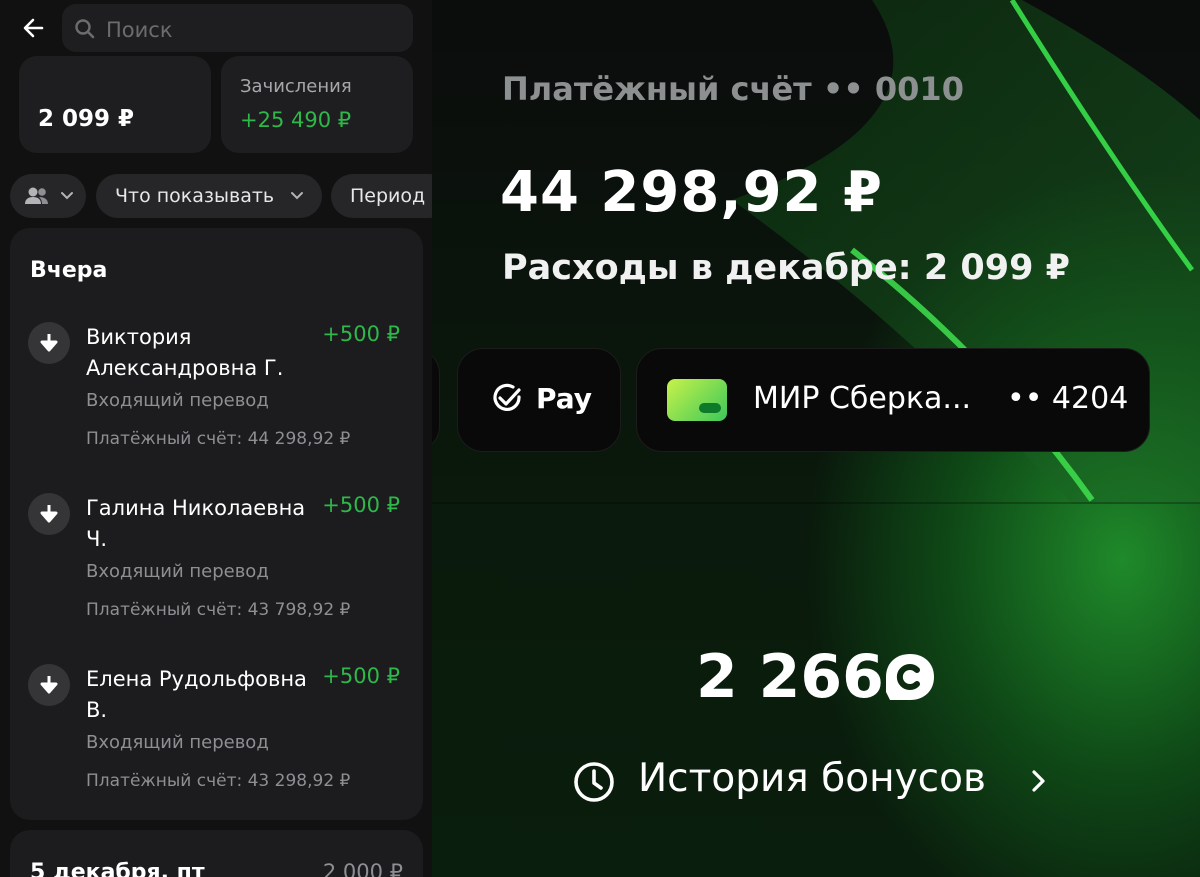  Describe the element at coordinates (115, 104) in the screenshot. I see `expenses-tile: 2 099 ₽` at that location.